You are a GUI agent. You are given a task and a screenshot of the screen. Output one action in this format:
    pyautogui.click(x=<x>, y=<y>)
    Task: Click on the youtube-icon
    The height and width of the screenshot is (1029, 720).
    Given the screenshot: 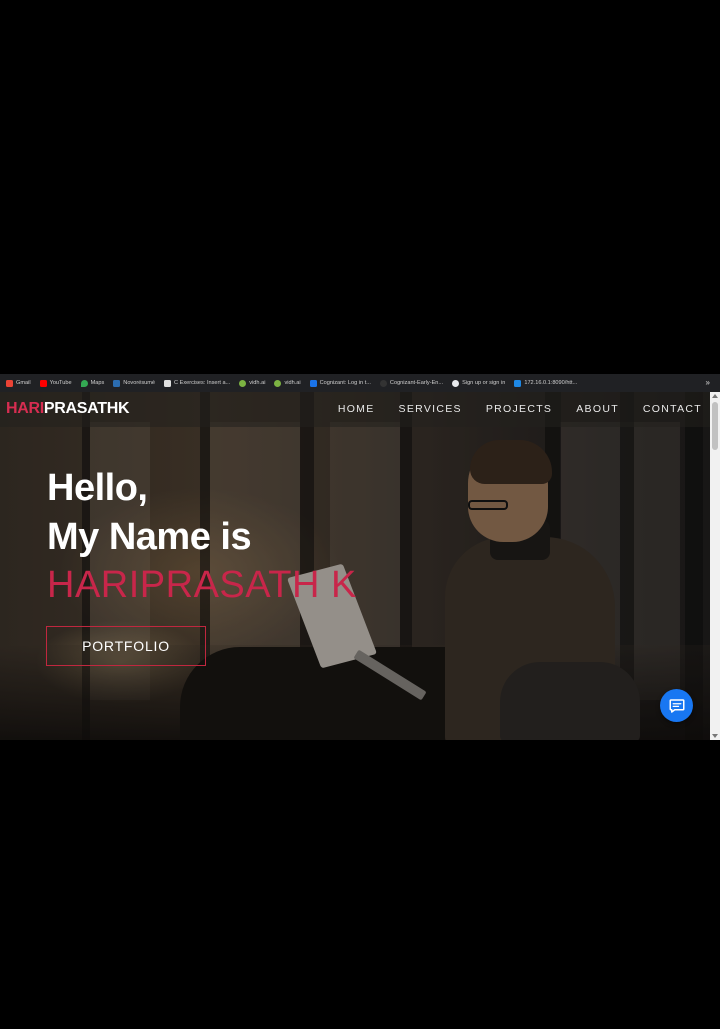 What is the action you would take?
    pyautogui.click(x=43, y=383)
    